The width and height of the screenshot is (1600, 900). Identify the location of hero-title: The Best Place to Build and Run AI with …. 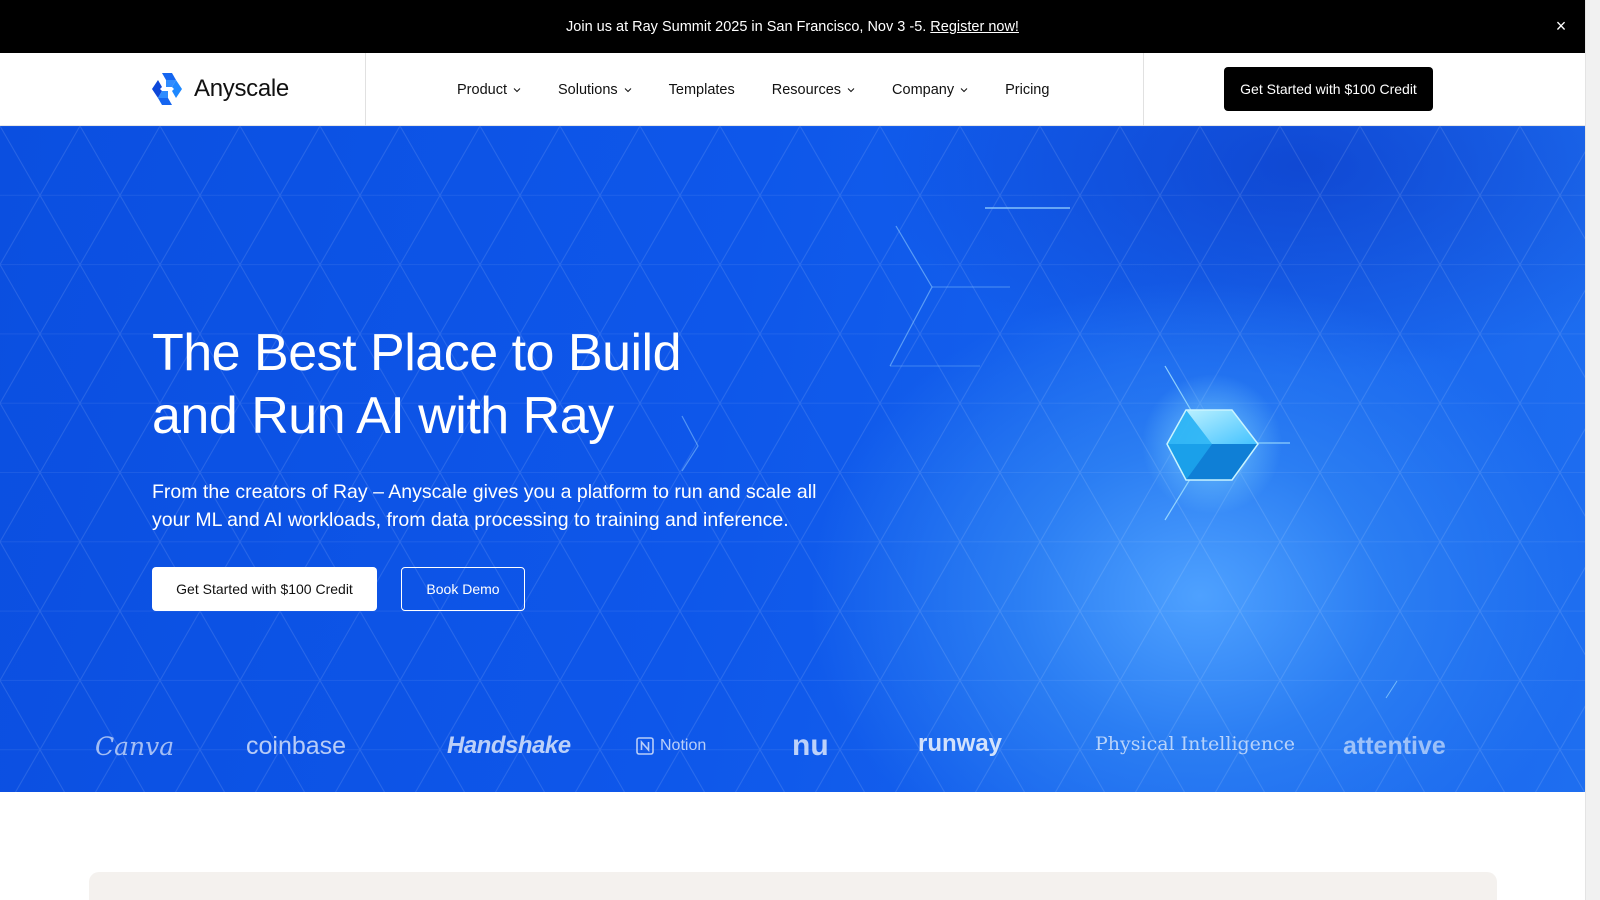
(416, 385).